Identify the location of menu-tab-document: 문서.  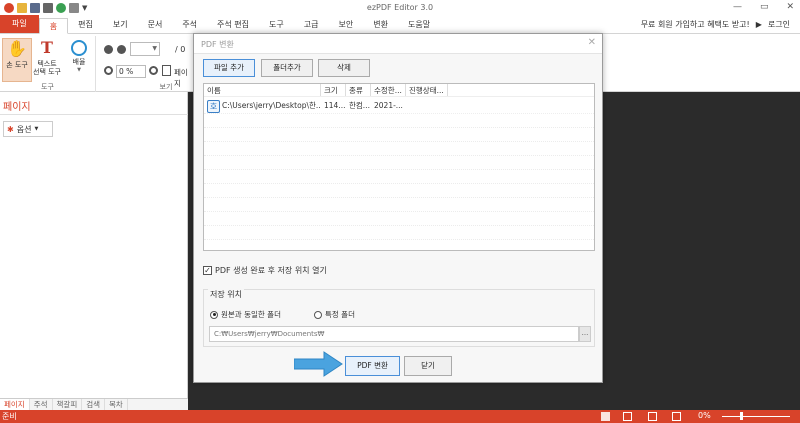
(155, 25).